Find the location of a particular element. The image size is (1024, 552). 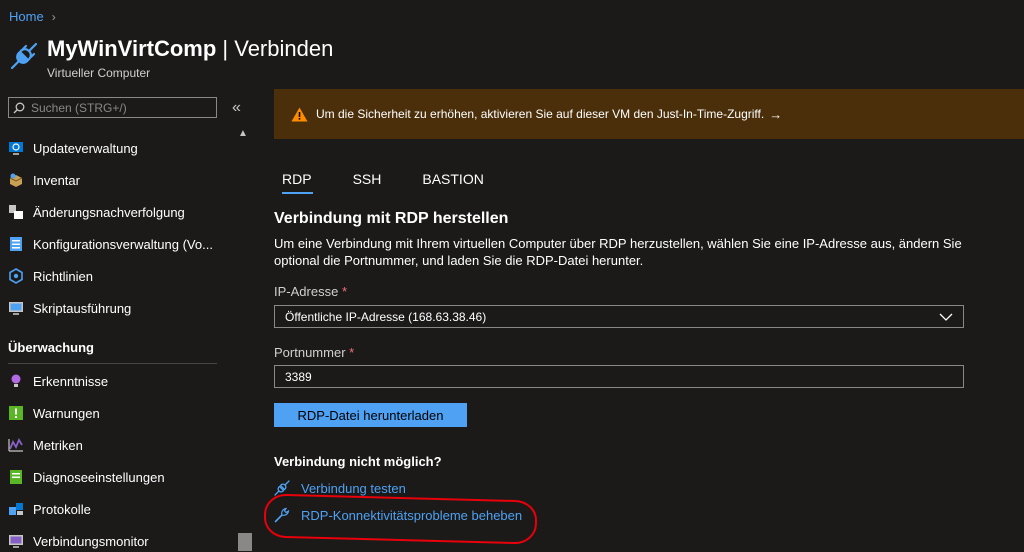

download-rdp-file-button: RDP-Datei herunterladen is located at coordinates (370, 415).